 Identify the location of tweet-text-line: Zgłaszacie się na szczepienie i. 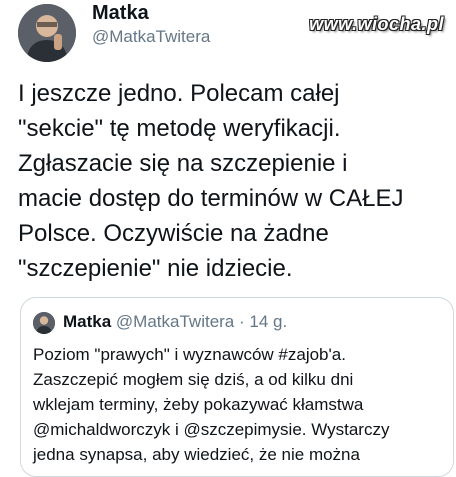
(183, 163).